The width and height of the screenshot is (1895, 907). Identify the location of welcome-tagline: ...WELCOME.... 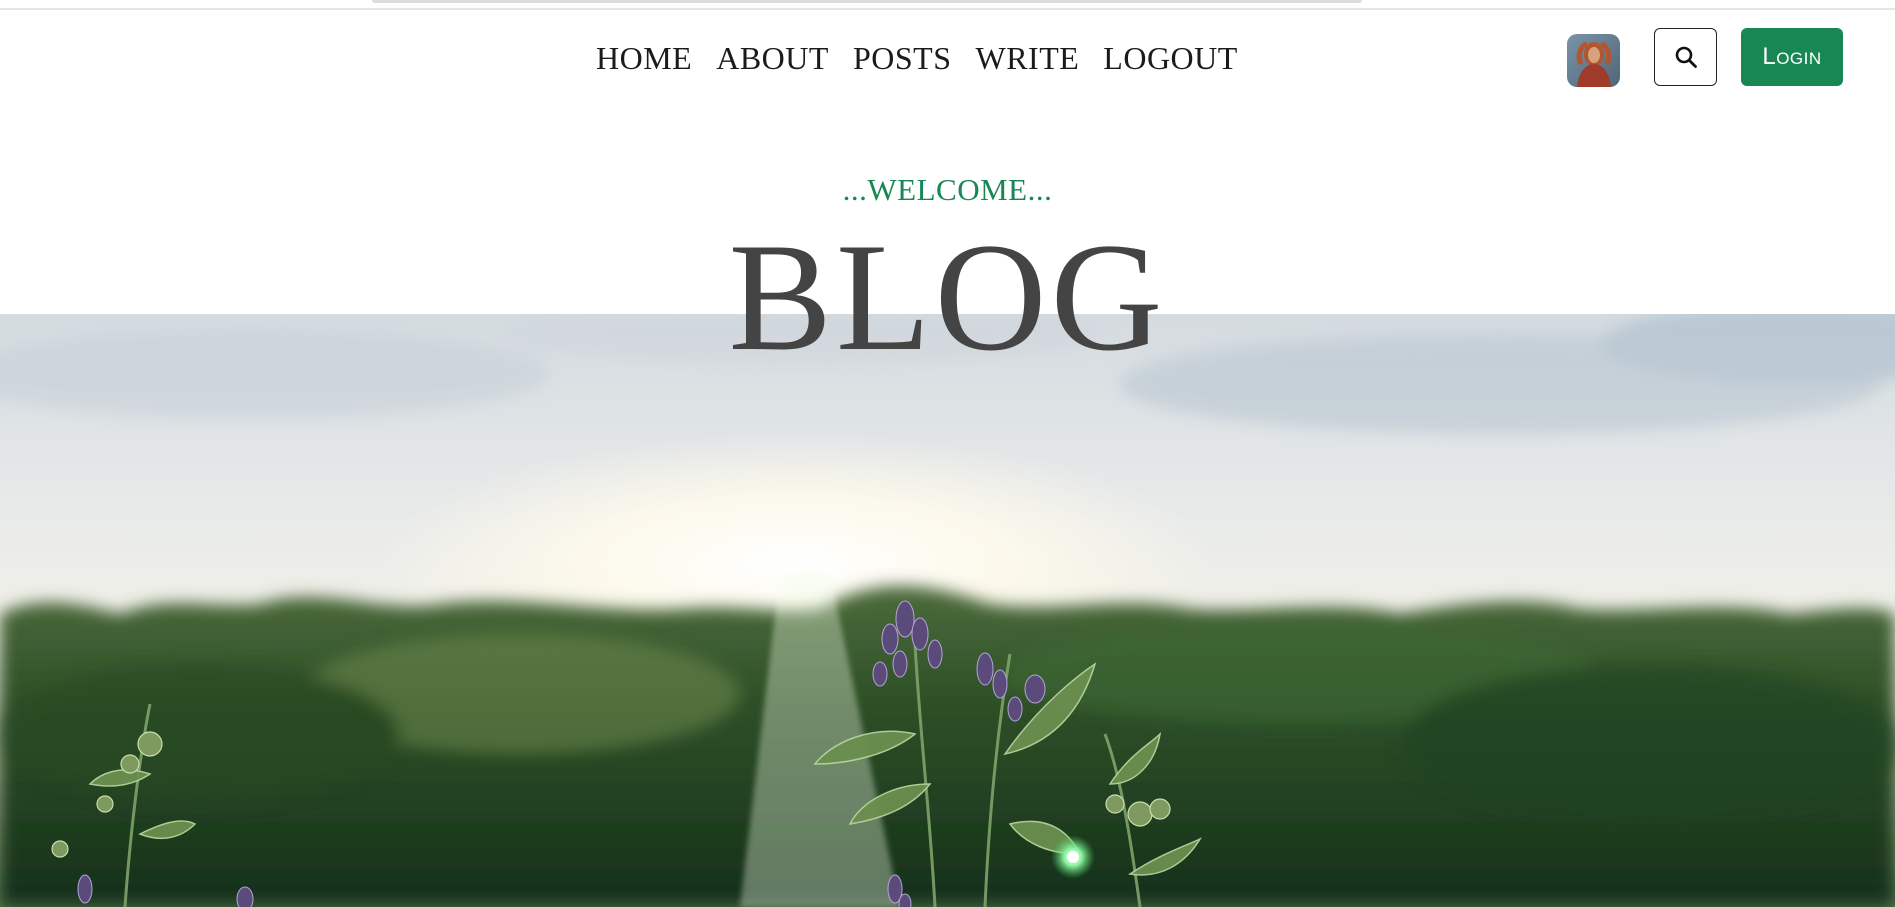
(947, 189).